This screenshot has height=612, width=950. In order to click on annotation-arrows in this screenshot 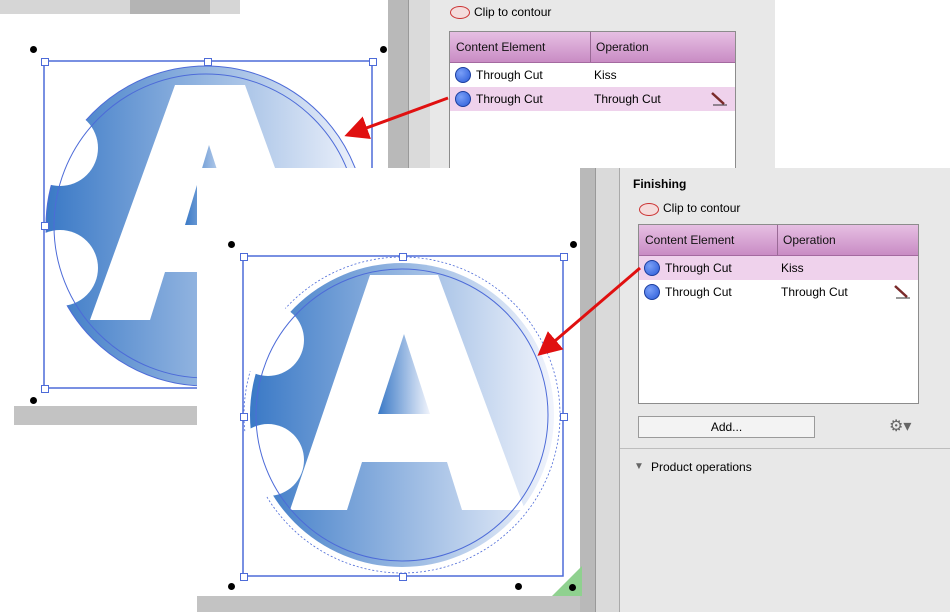, I will do `click(492, 226)`.